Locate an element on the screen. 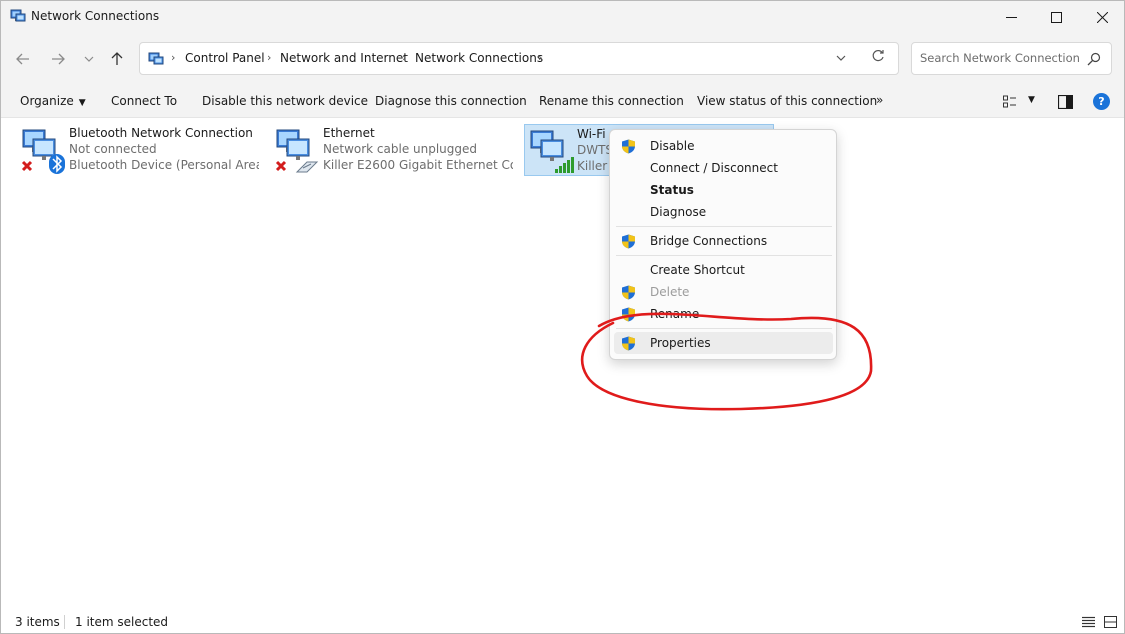 This screenshot has width=1125, height=634. breadcrumb-control-panel: Control Panel is located at coordinates (225, 58).